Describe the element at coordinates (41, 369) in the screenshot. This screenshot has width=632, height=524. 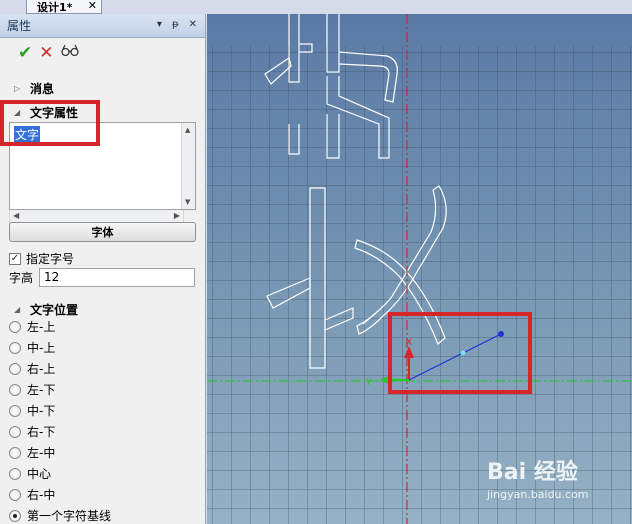
I see `radio-label: 右-上` at that location.